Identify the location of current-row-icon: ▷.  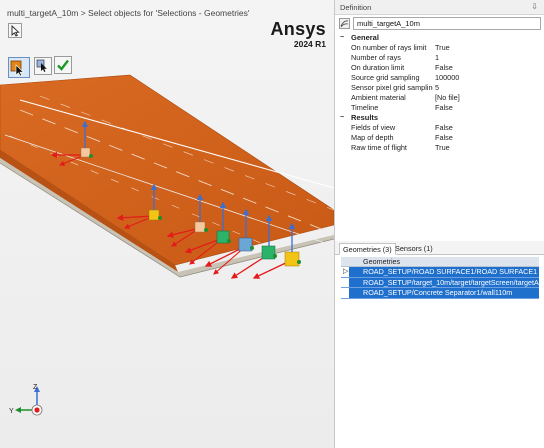
(346, 271).